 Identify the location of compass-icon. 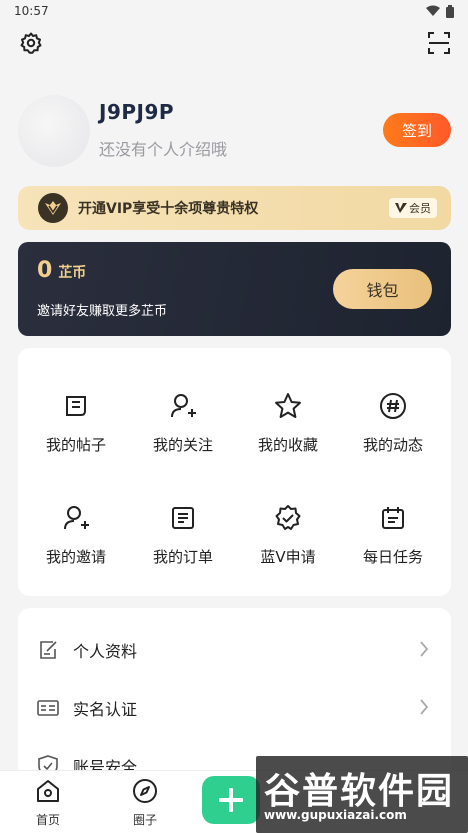
(145, 791).